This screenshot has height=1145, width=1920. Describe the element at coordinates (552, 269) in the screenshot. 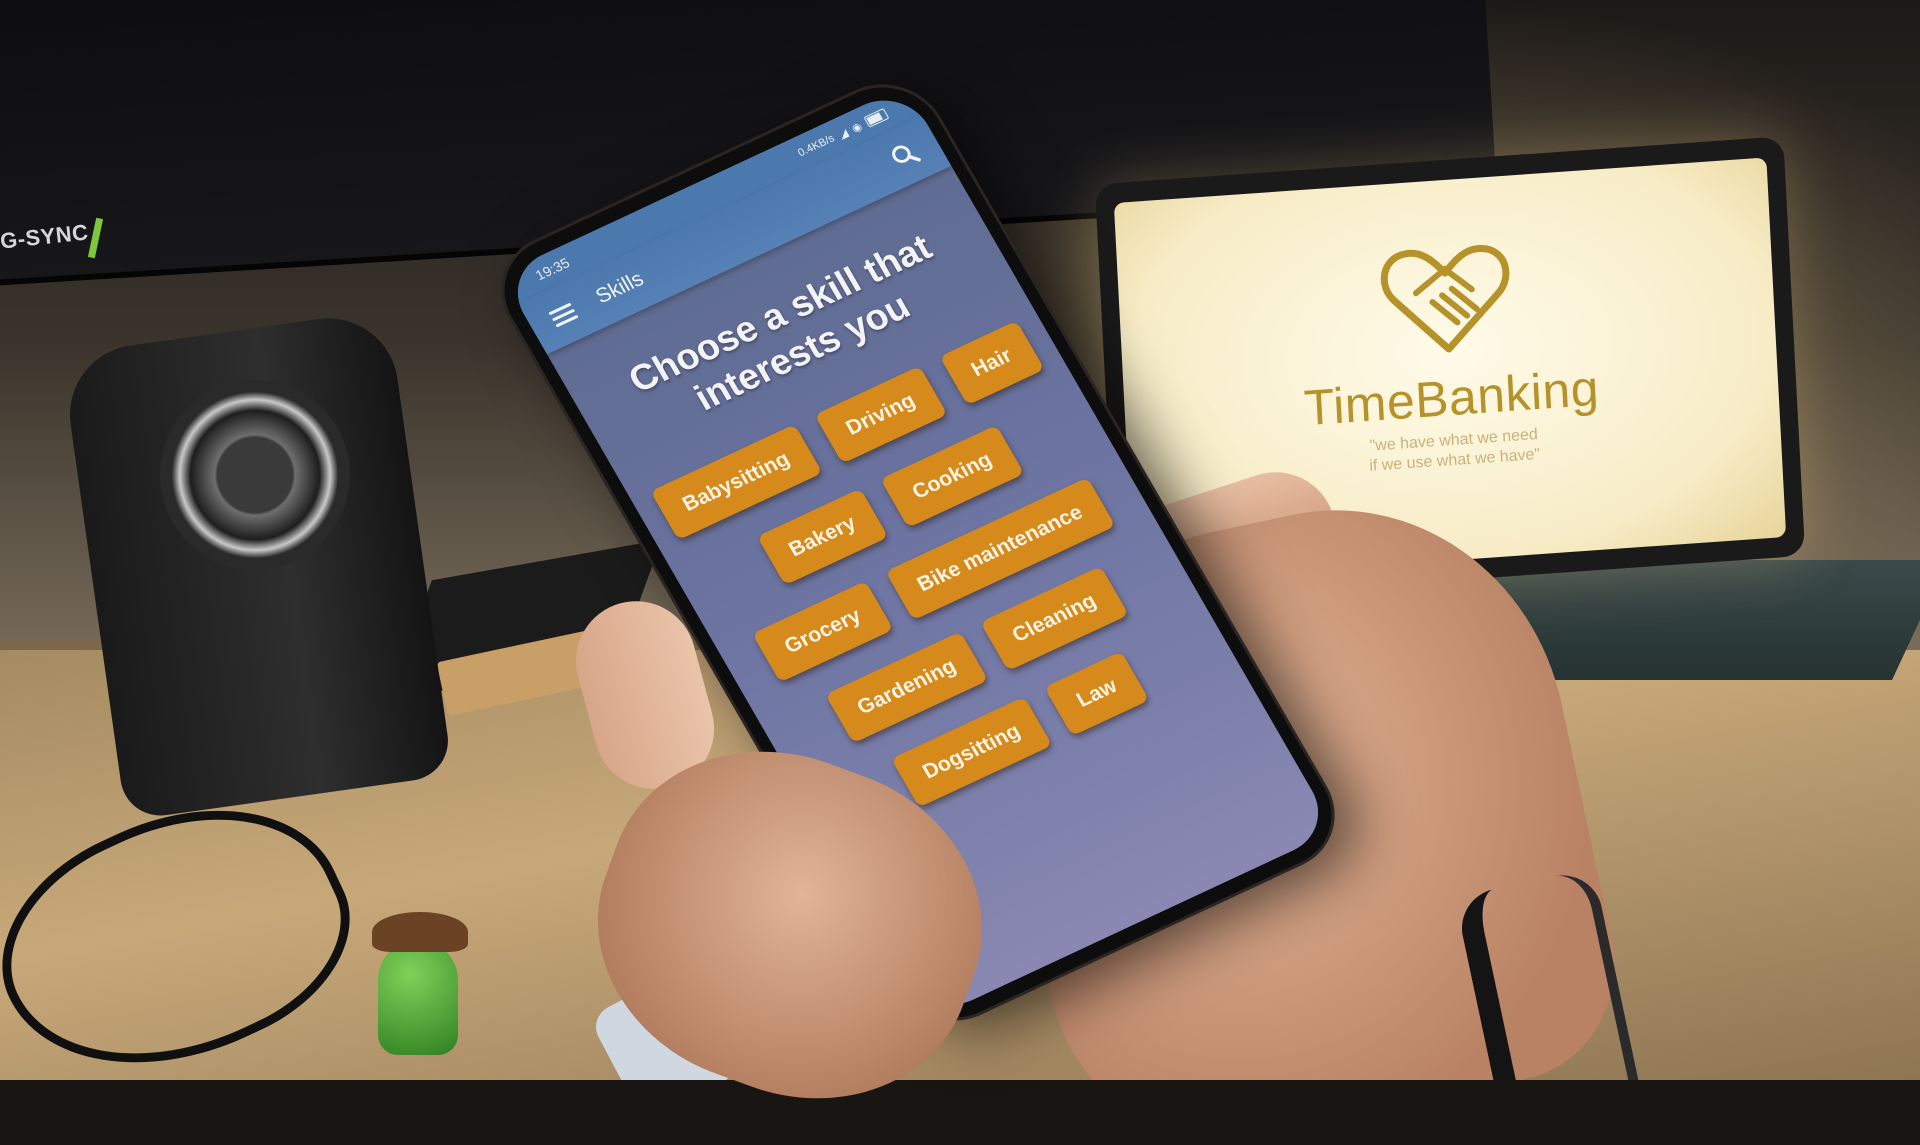

I see `status-time: 19:35` at that location.